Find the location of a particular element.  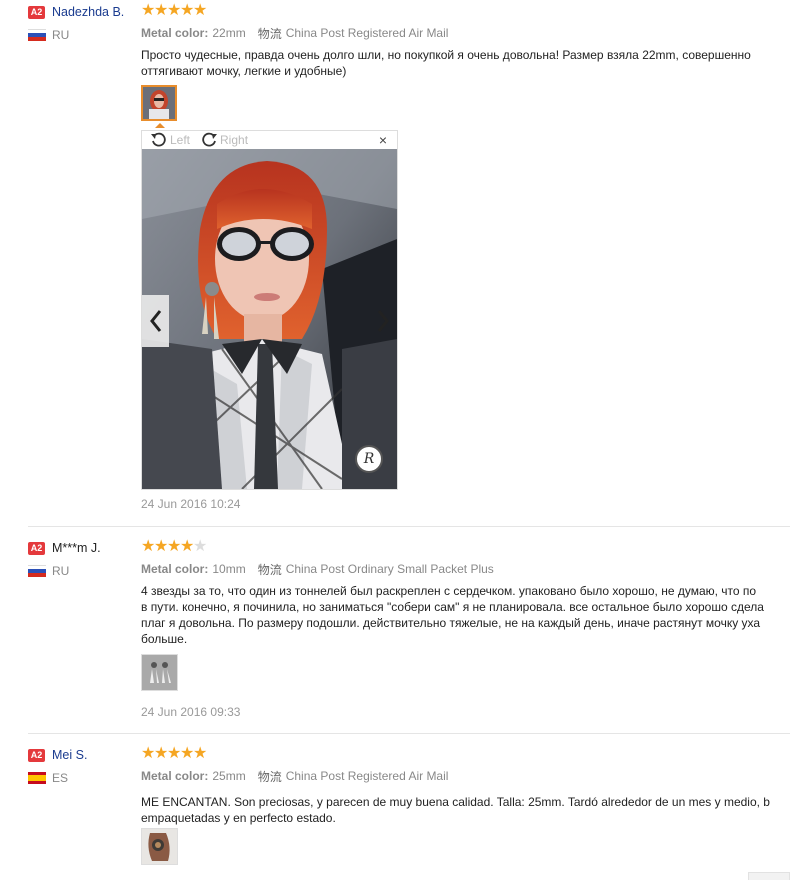

previous-photo-button is located at coordinates (155, 321).